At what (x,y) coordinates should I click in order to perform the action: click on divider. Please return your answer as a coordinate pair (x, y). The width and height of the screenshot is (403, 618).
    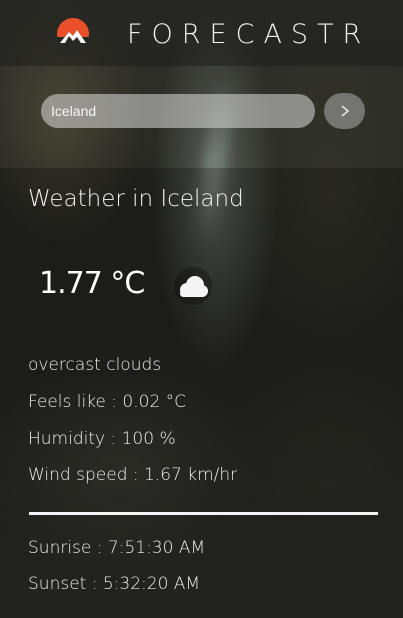
    Looking at the image, I should click on (203, 513).